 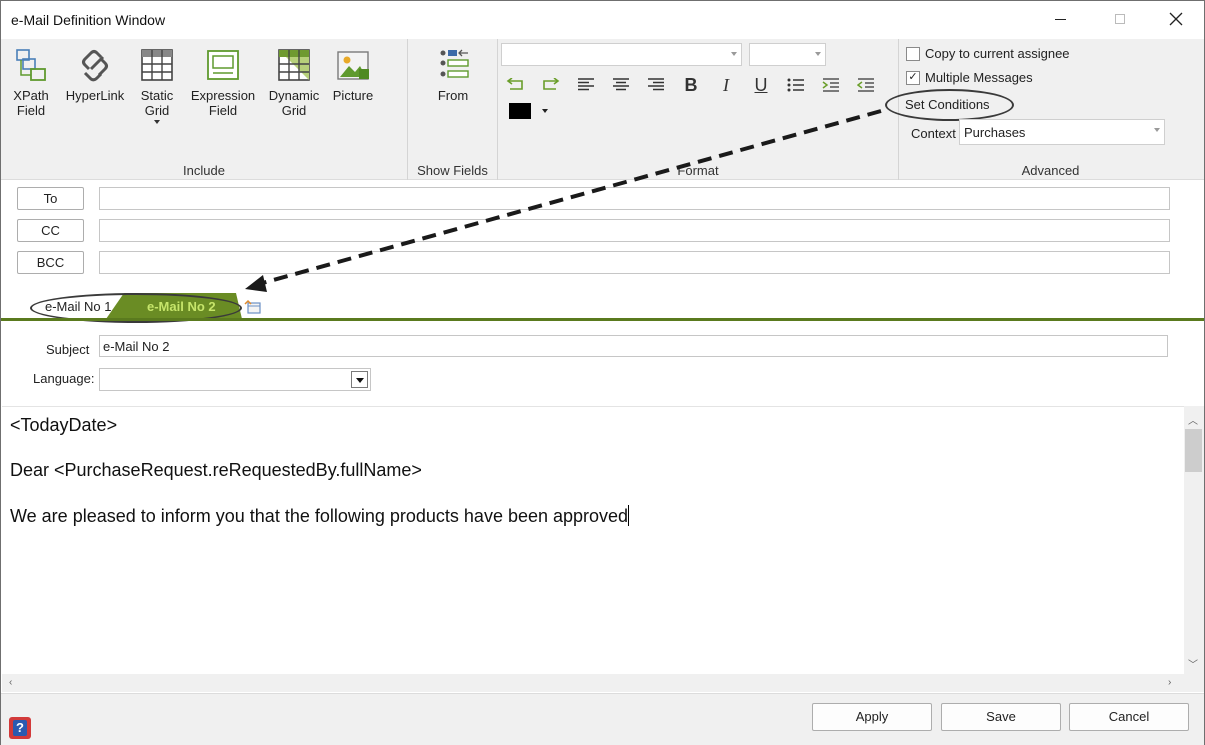 I want to click on multiple-messages-label: Multiple Messages, so click(x=979, y=77).